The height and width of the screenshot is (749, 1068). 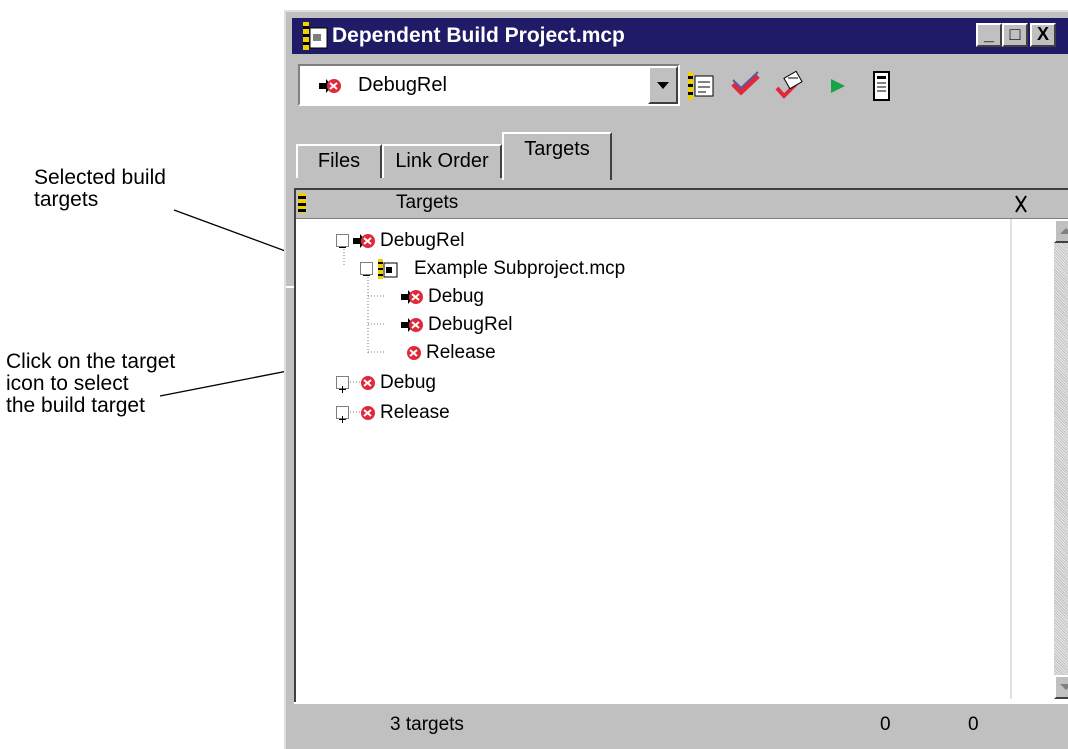 What do you see at coordinates (885, 724) in the screenshot?
I see `status-value-a: 0` at bounding box center [885, 724].